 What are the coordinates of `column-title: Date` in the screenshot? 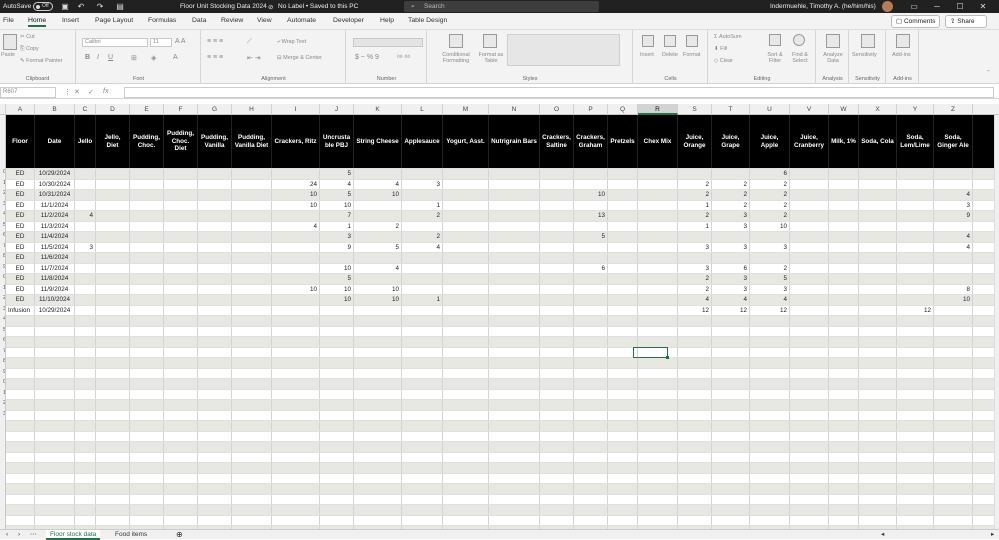 It's located at (55, 141).